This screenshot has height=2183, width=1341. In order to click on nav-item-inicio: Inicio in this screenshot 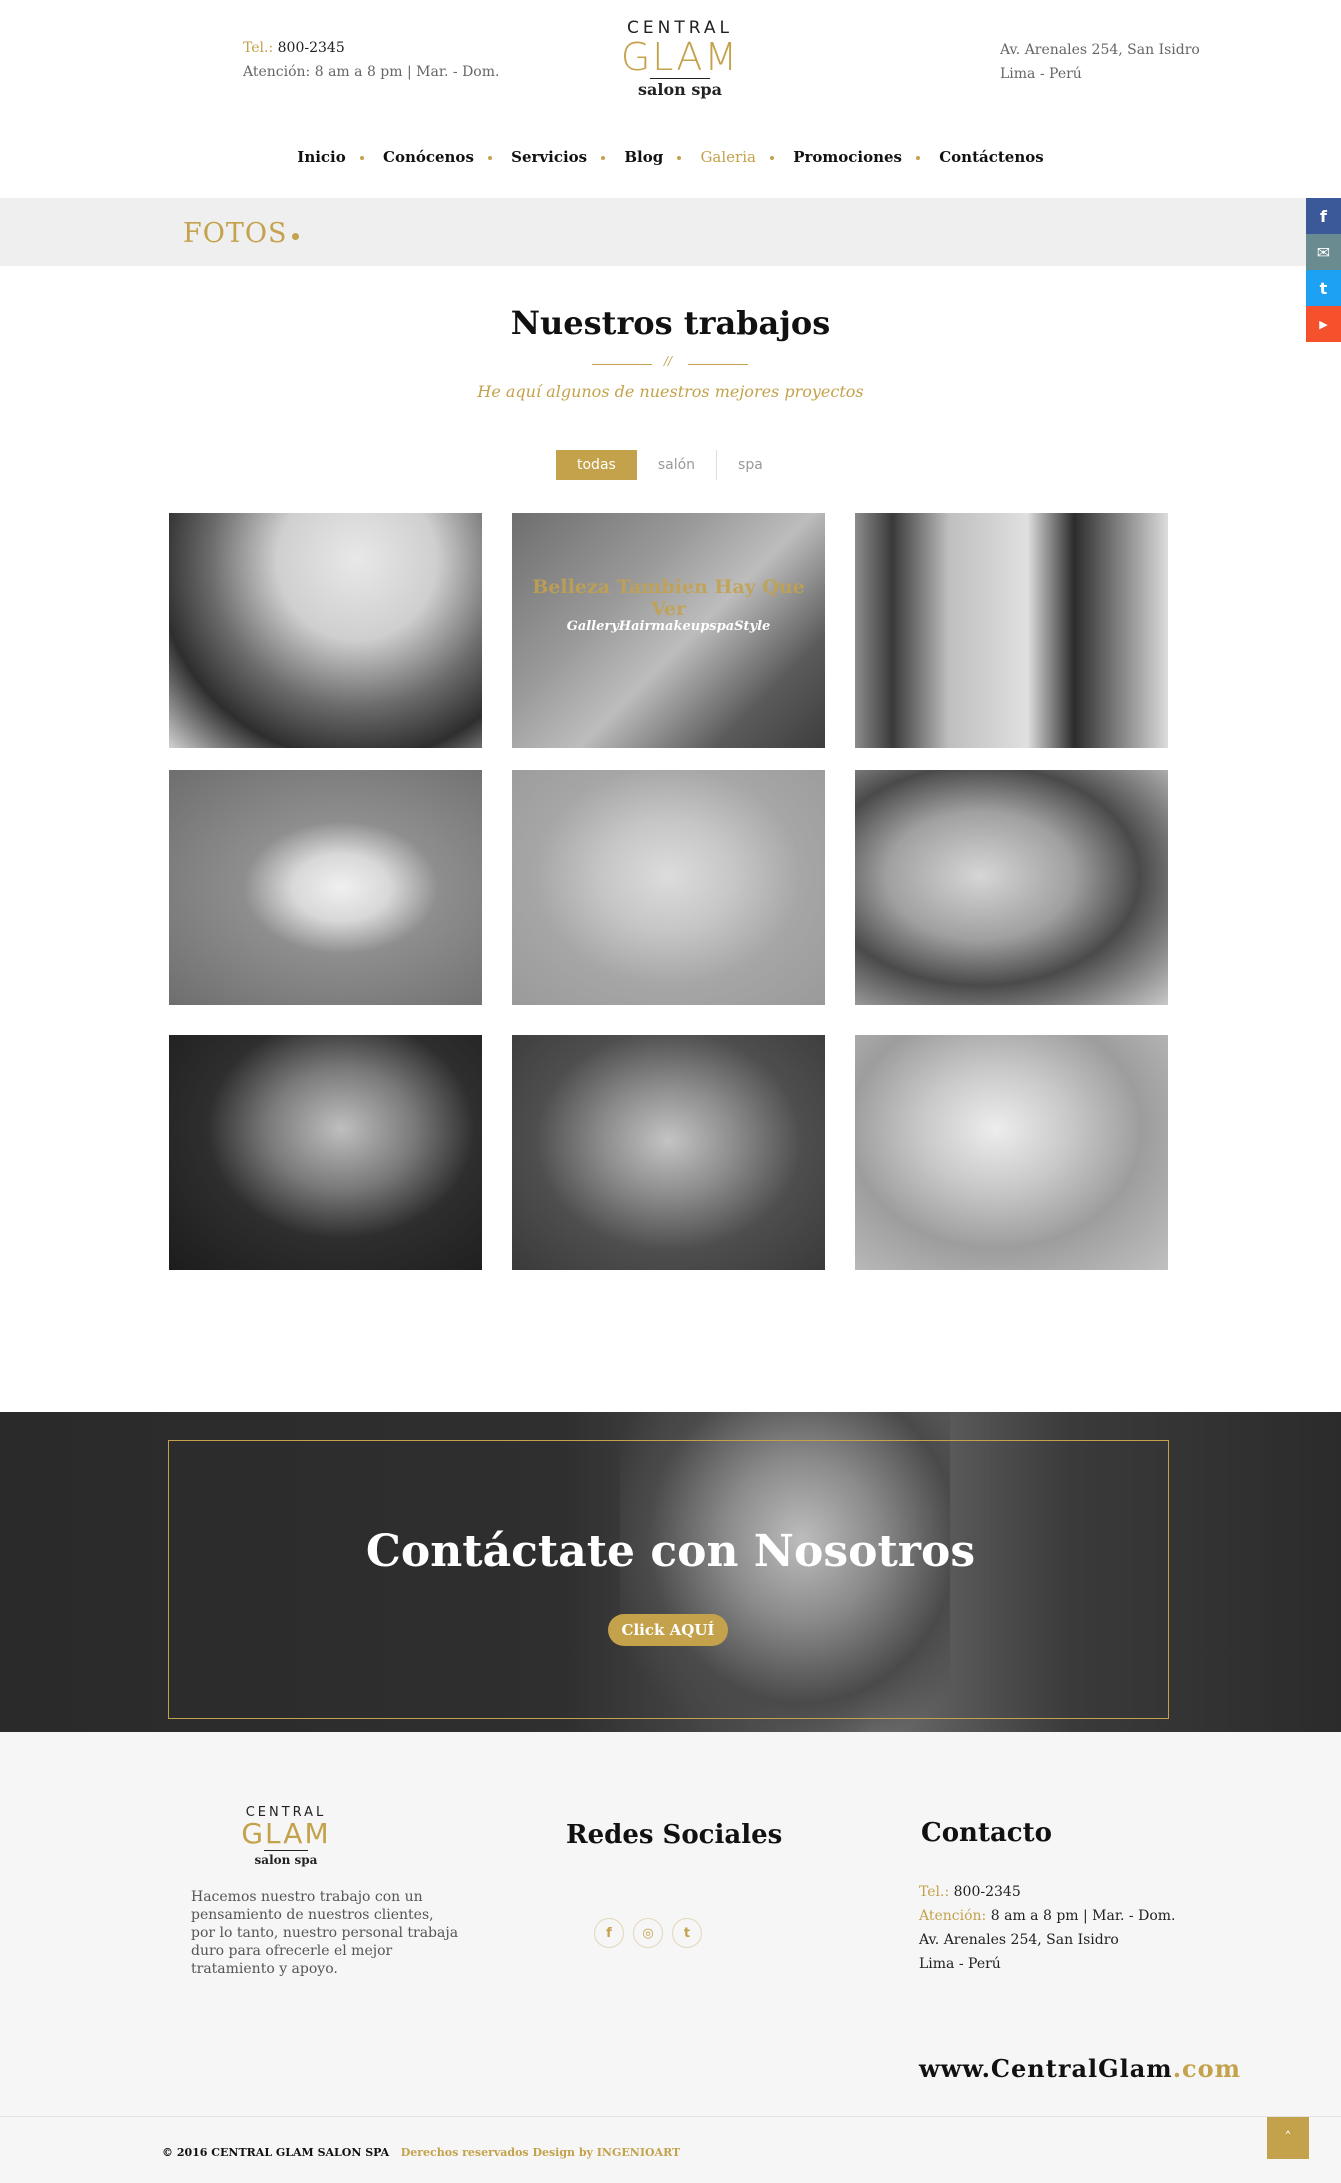, I will do `click(321, 157)`.